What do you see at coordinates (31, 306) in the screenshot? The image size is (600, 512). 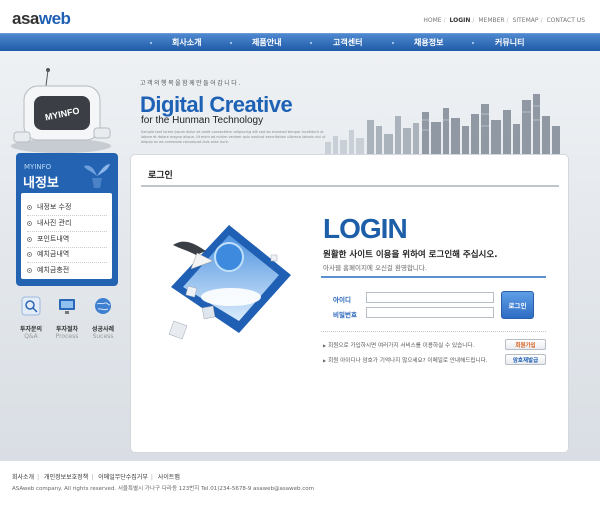 I see `magnifier-icon` at bounding box center [31, 306].